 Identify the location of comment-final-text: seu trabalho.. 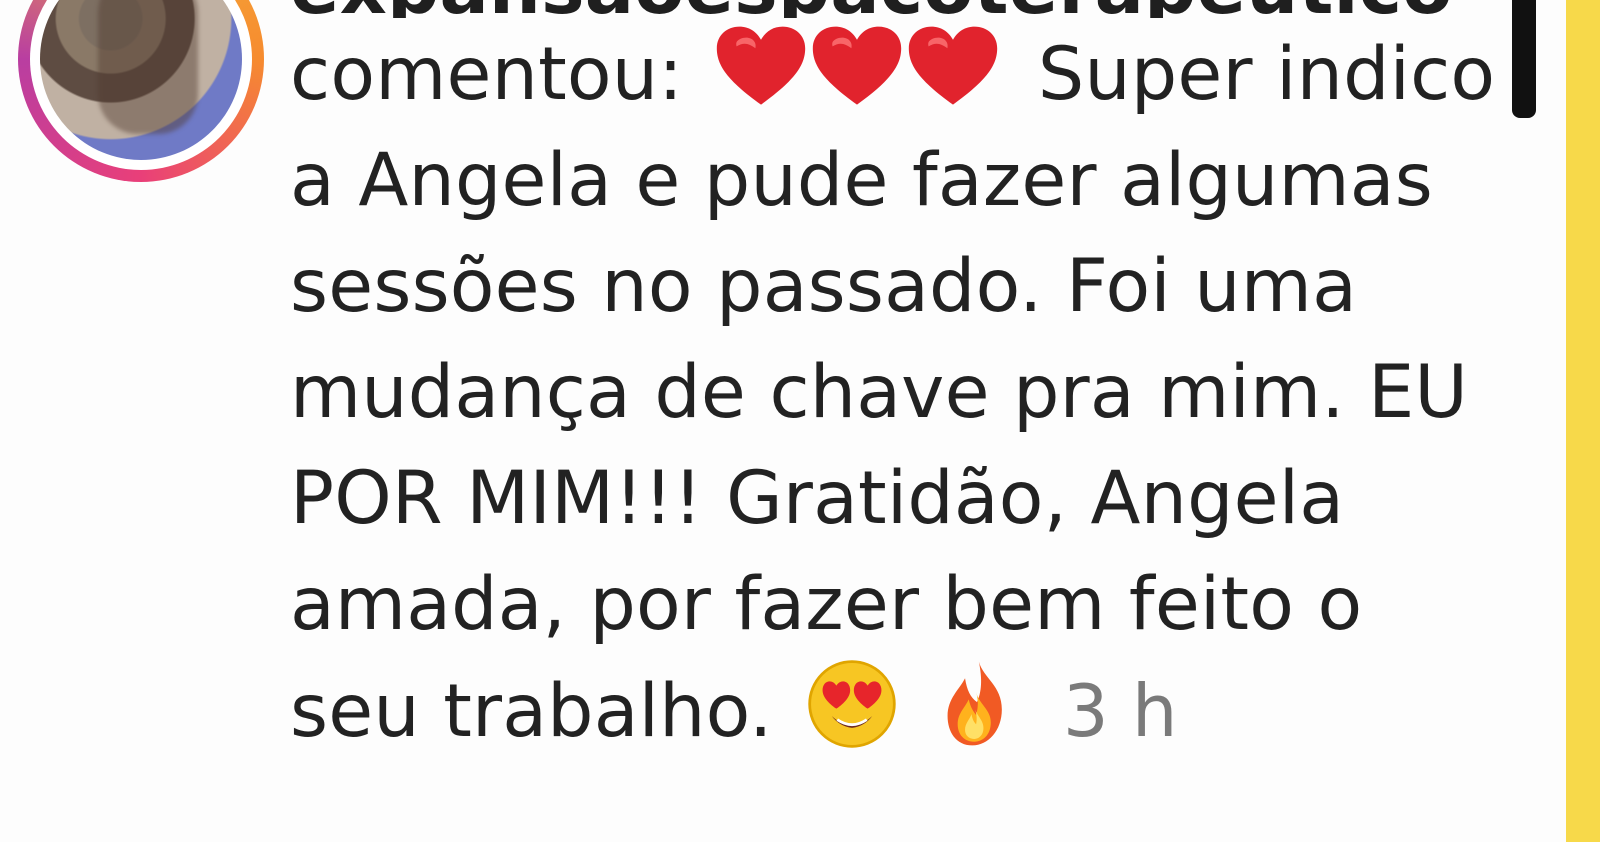
(531, 711).